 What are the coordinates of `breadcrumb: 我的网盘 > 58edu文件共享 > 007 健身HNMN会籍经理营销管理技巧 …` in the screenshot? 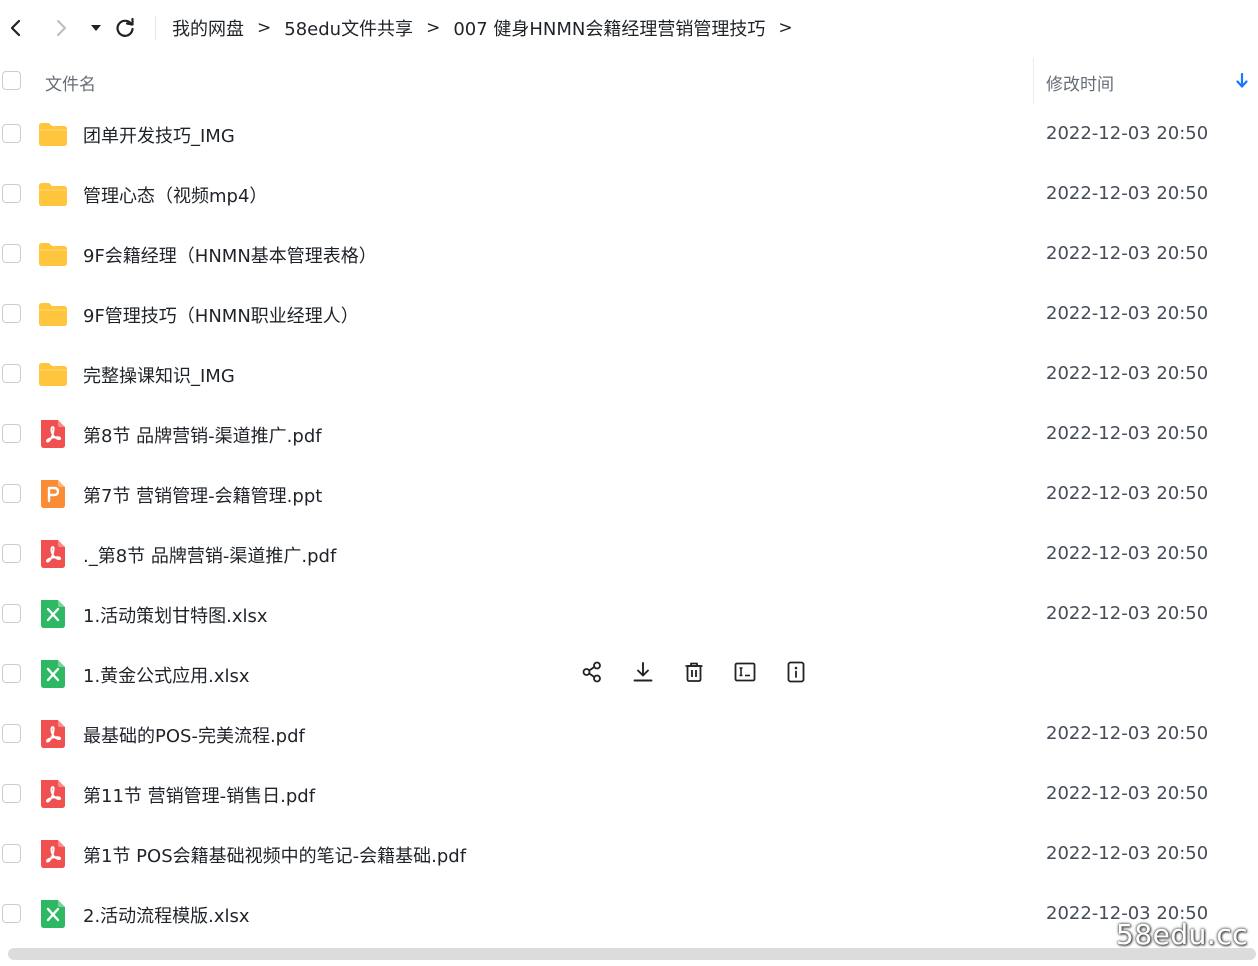 It's located at (489, 28).